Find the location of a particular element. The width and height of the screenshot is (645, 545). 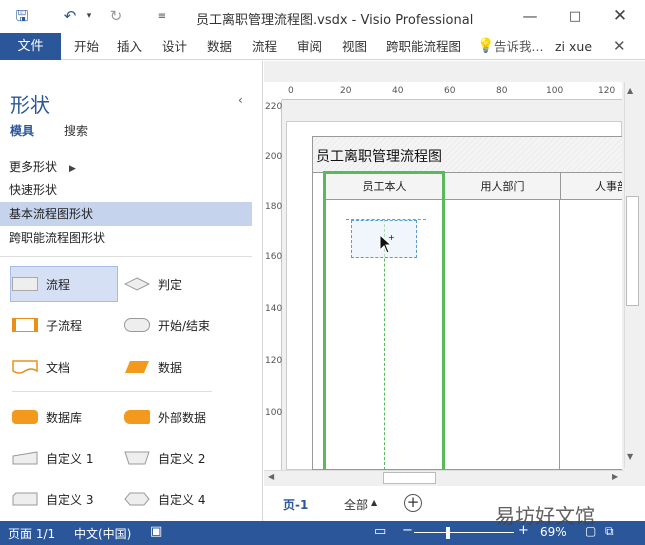

horizontal-scrollbar is located at coordinates (444, 478).